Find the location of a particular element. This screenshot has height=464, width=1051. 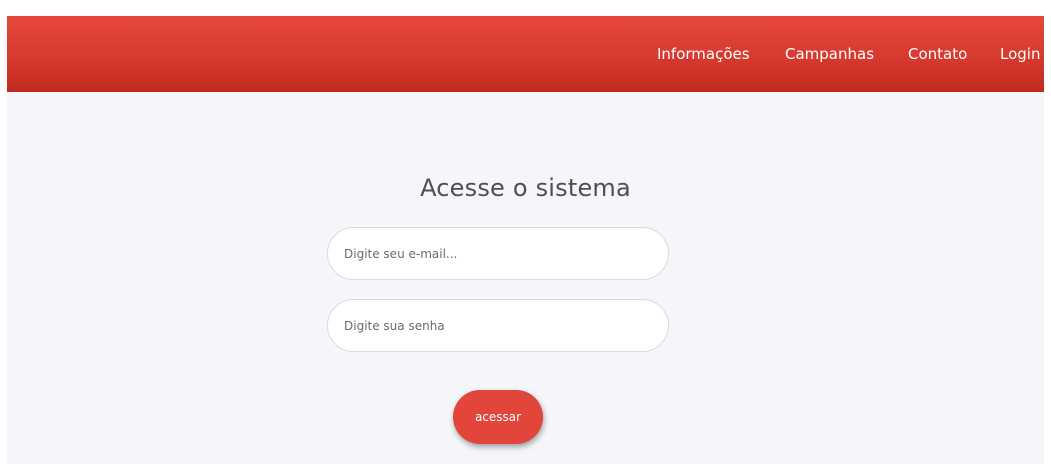

nav-link-informacoes: Informações is located at coordinates (703, 54).